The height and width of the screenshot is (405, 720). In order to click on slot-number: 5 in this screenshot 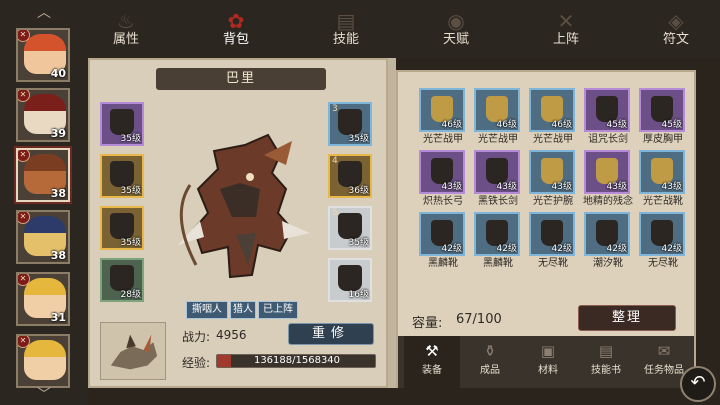, I will do `click(335, 213)`.